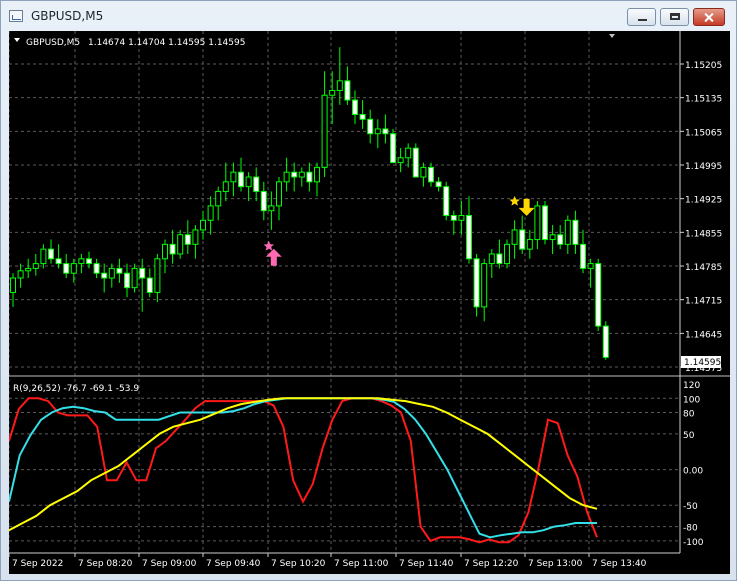  I want to click on price-label: 1.14925, so click(703, 201).